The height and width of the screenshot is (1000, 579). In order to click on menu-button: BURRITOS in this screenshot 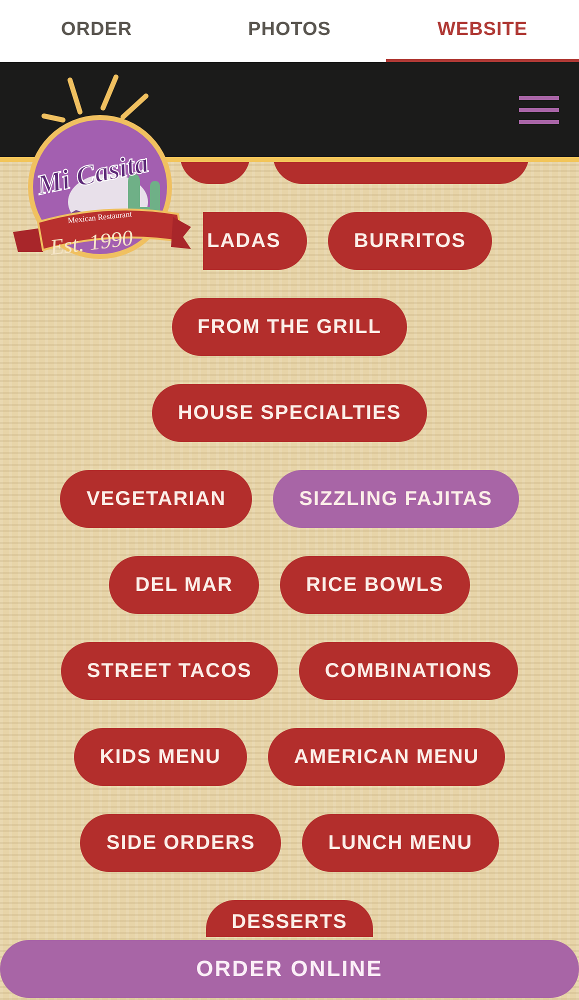, I will do `click(410, 241)`.